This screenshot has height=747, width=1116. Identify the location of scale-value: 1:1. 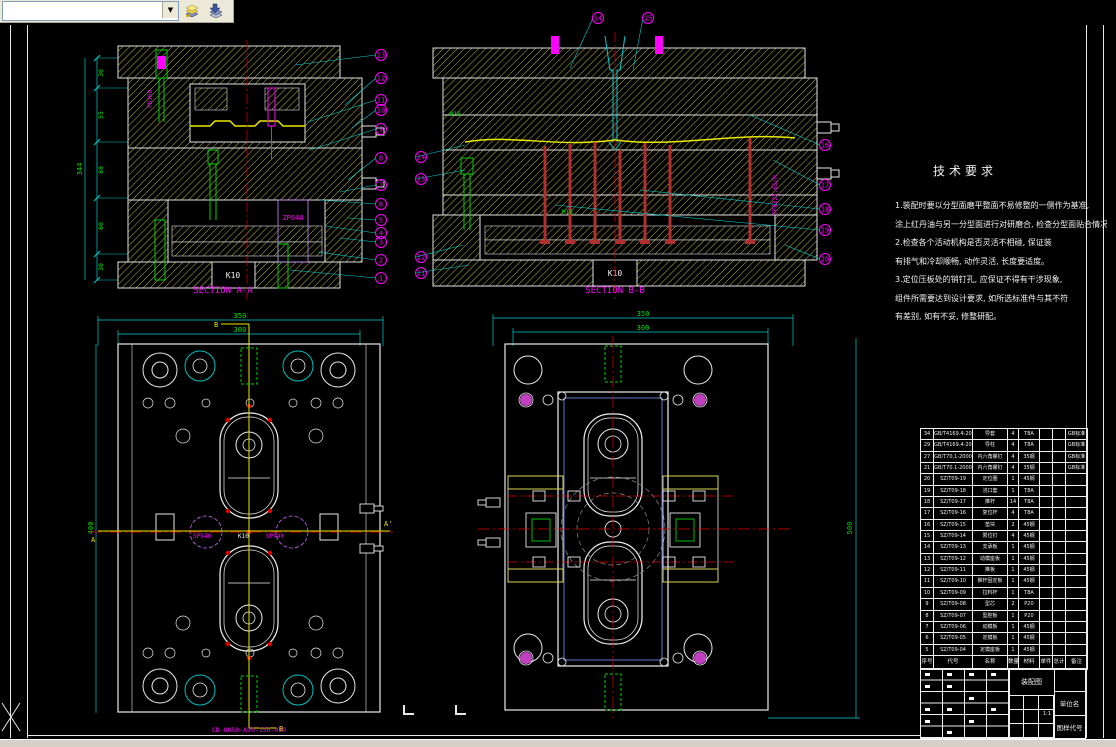
(1046, 714).